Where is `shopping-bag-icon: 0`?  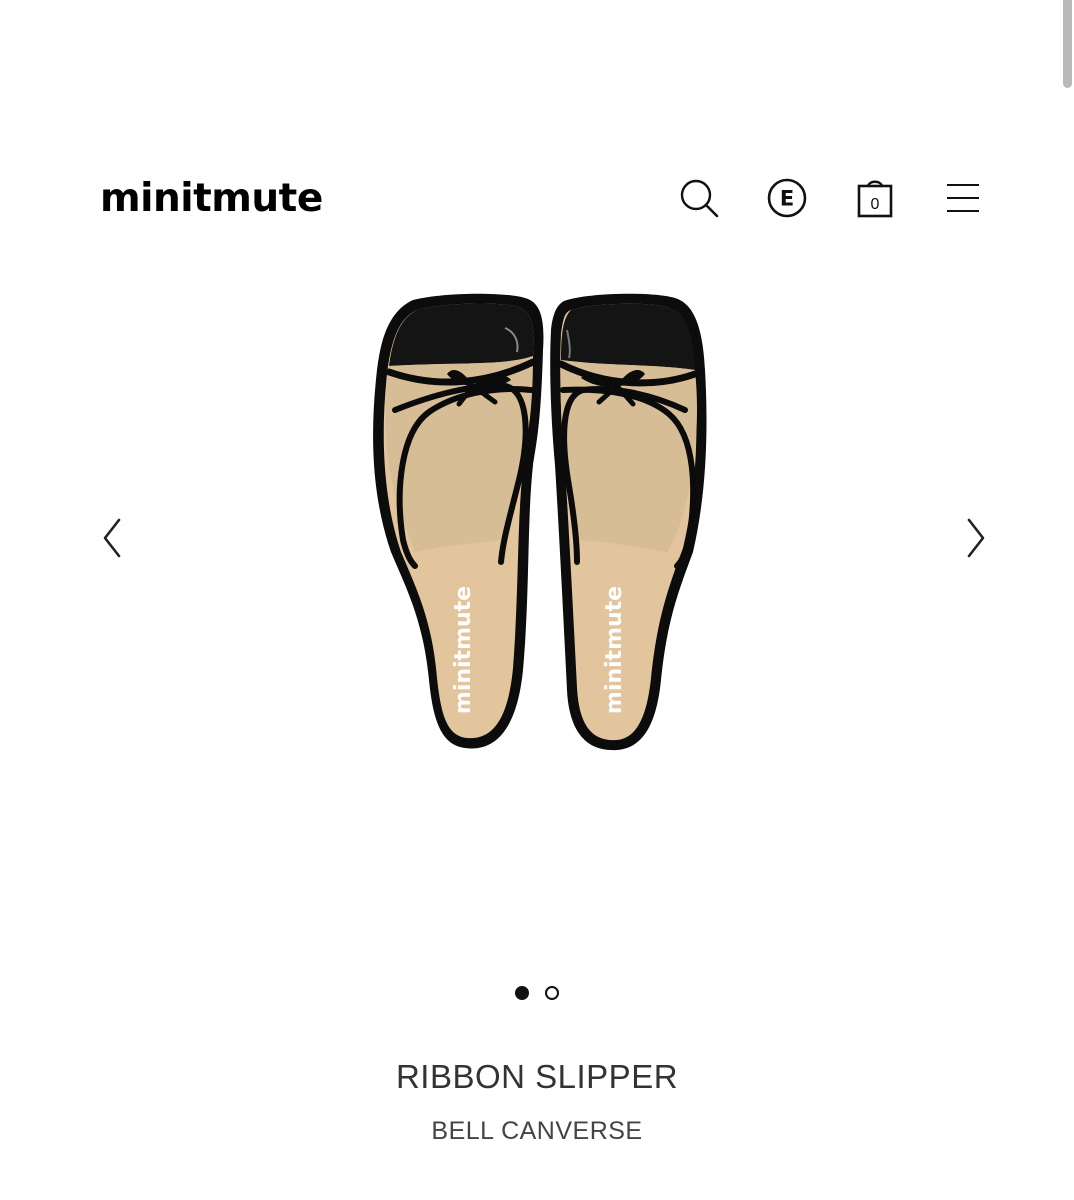
shopping-bag-icon: 0 is located at coordinates (875, 199).